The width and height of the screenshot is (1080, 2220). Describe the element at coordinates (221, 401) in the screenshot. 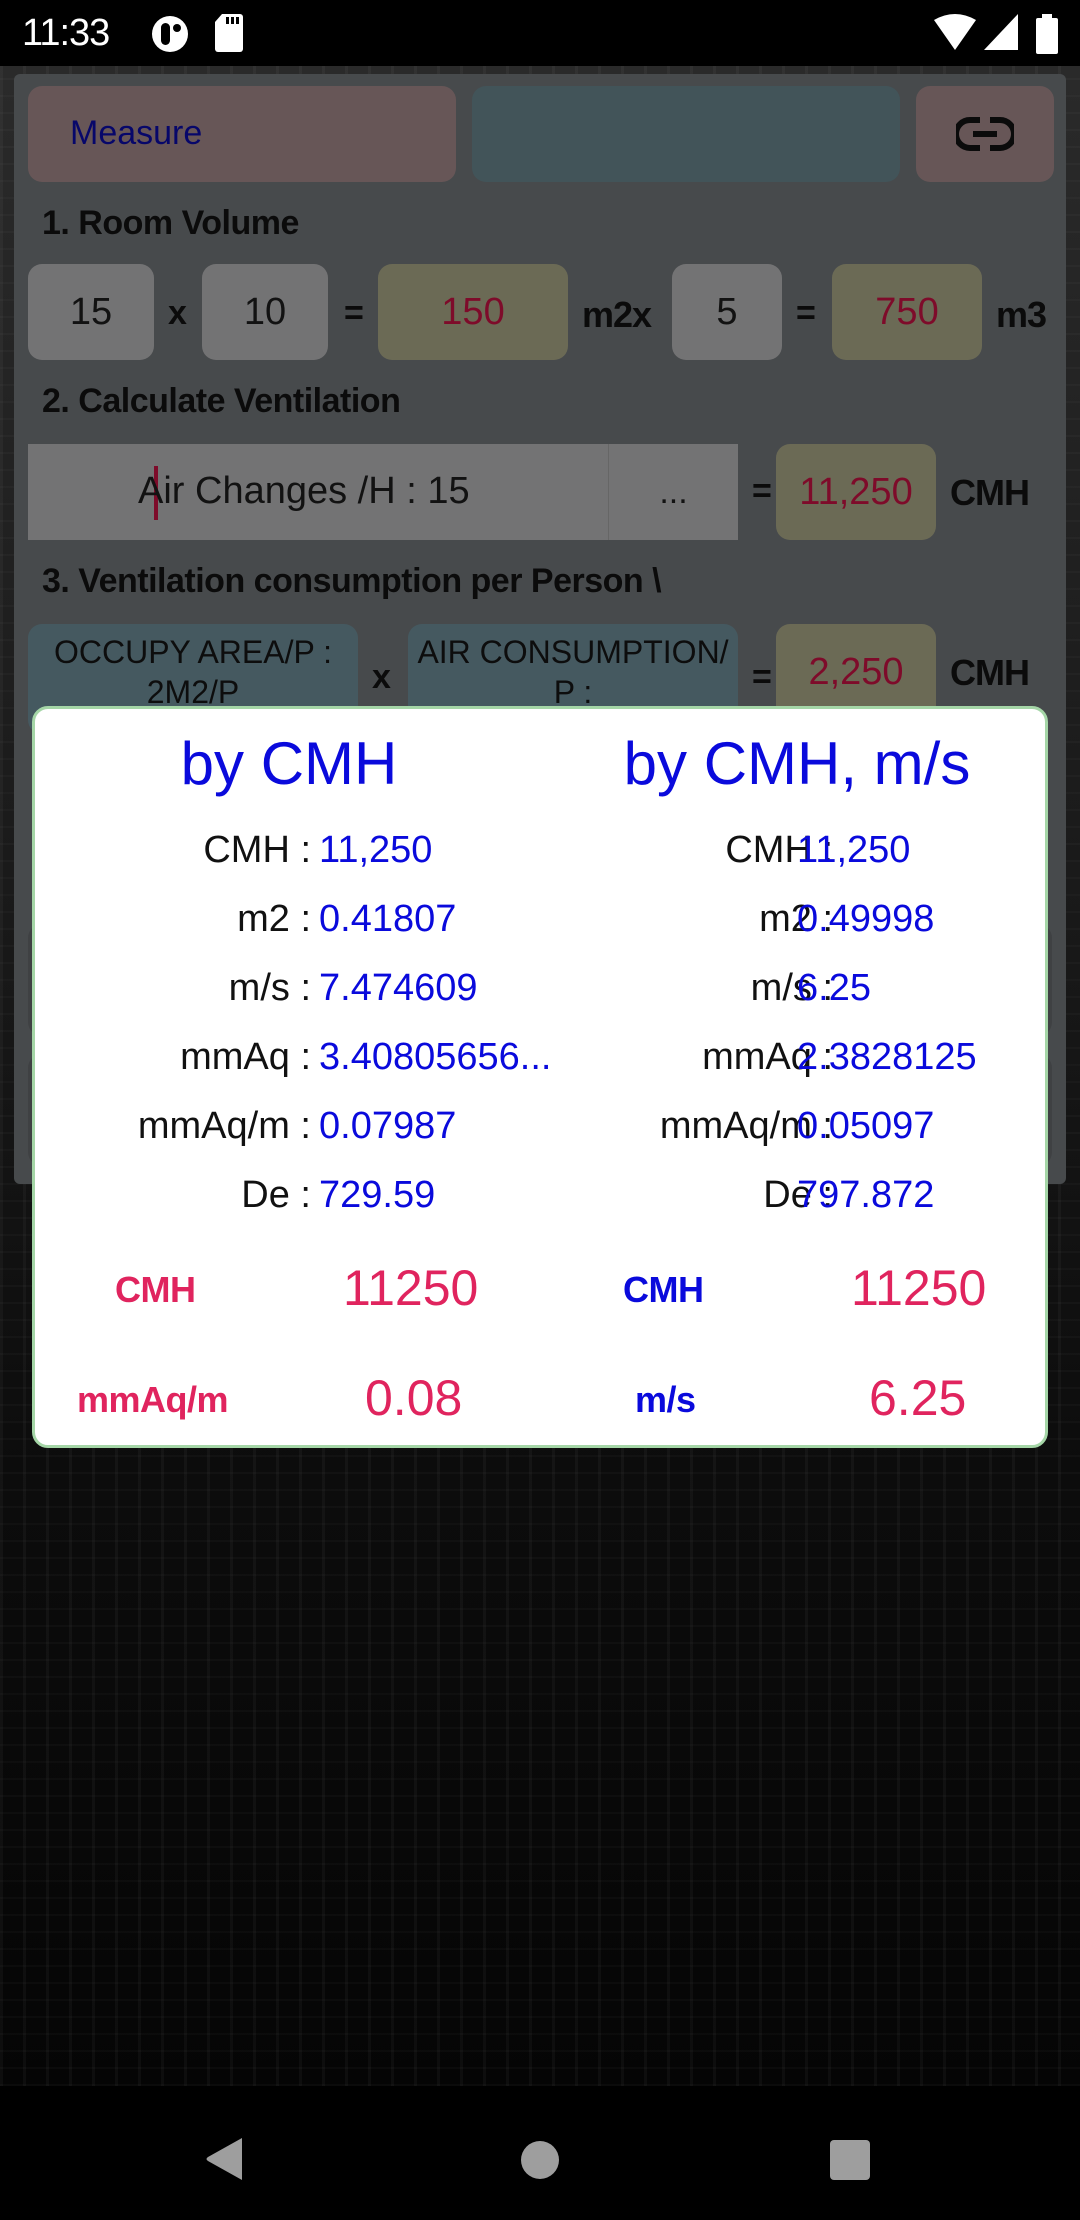

I see `calculate-ventilation-title: 2. Calculate Ventilation` at that location.